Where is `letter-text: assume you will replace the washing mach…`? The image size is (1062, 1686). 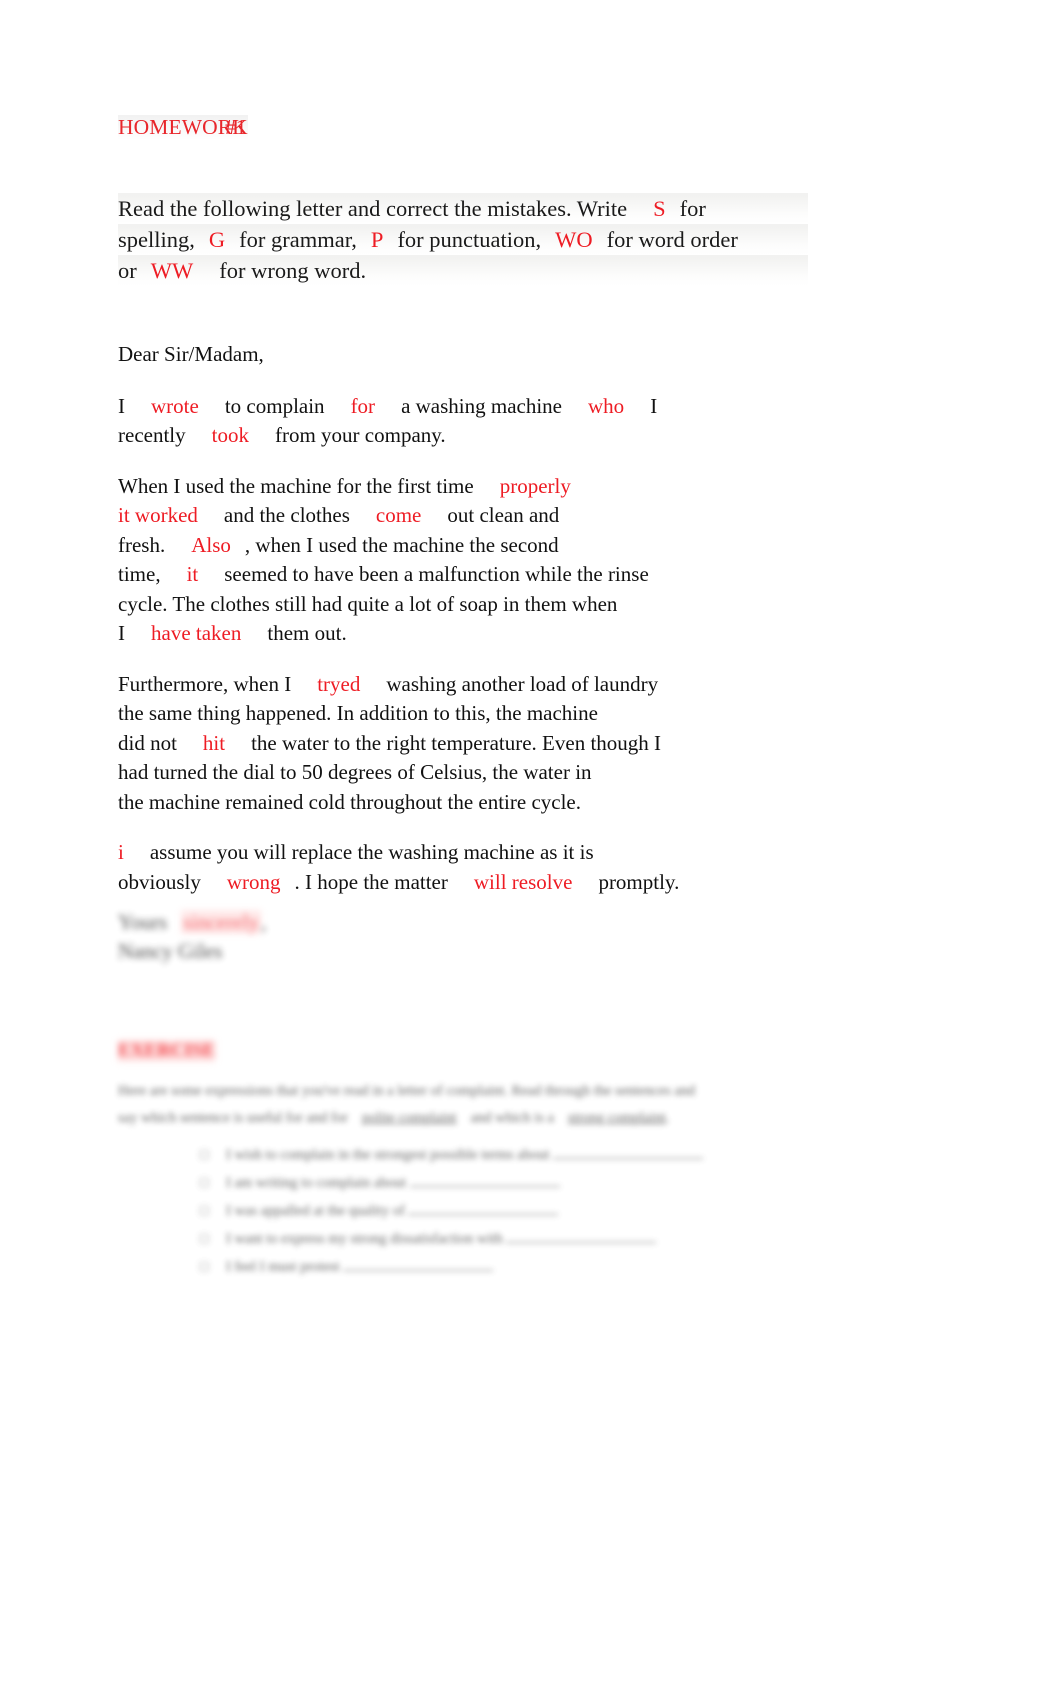 letter-text: assume you will replace the washing mach… is located at coordinates (371, 852).